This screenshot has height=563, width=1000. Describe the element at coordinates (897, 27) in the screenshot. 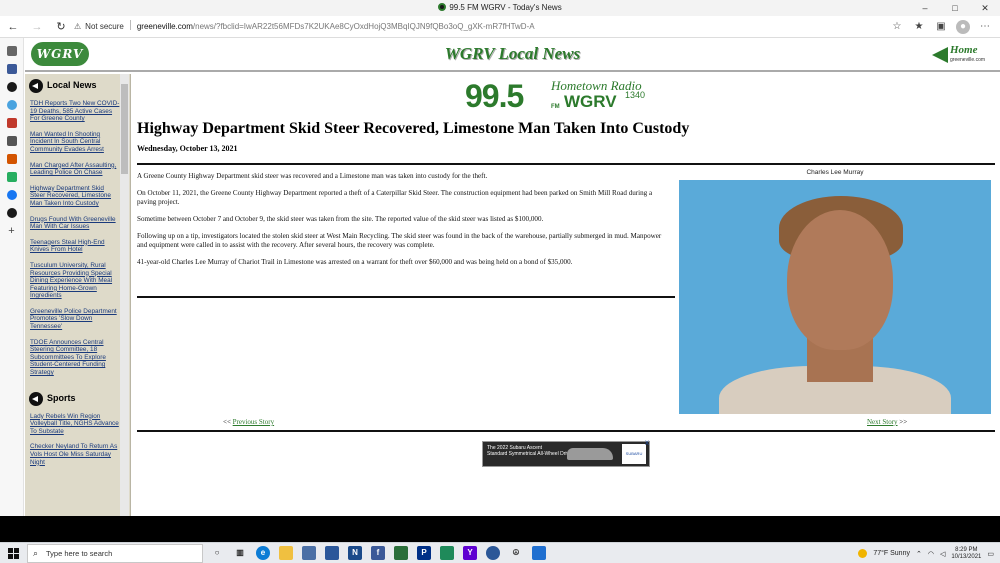

I see `favorite-star-icon: ☆` at that location.